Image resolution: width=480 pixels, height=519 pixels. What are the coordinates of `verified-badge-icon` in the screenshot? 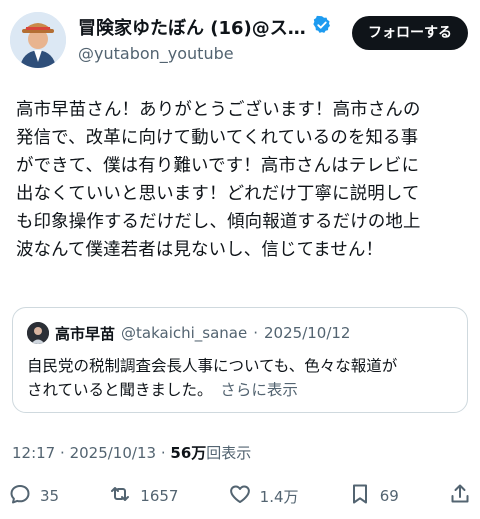 It's located at (322, 27).